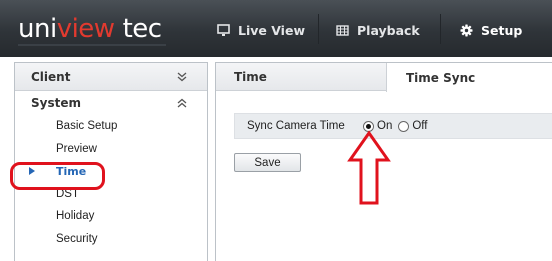 The height and width of the screenshot is (261, 552). I want to click on sync-off-radio: Off, so click(412, 126).